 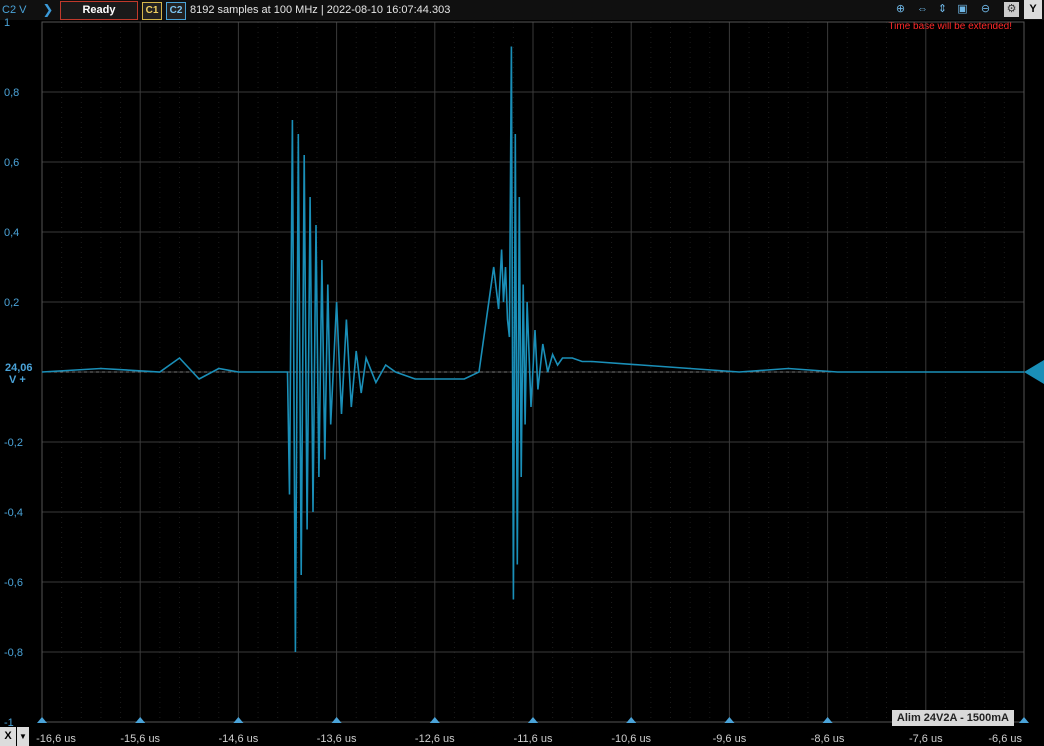 What do you see at coordinates (926, 739) in the screenshot?
I see `x-tick-label: -7,6 us` at bounding box center [926, 739].